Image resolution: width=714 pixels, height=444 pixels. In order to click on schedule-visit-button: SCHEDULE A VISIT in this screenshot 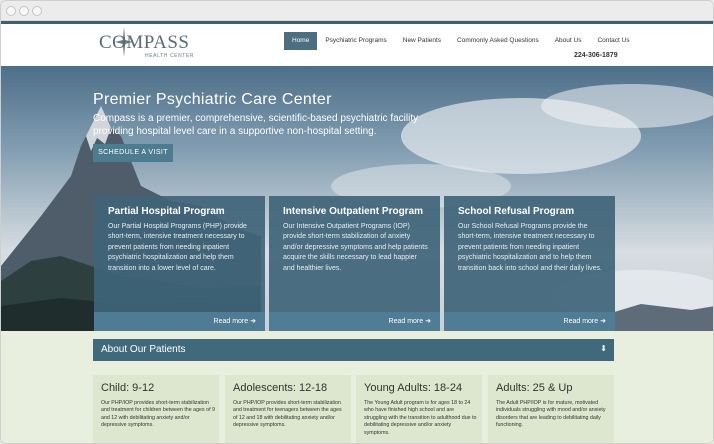, I will do `click(133, 153)`.